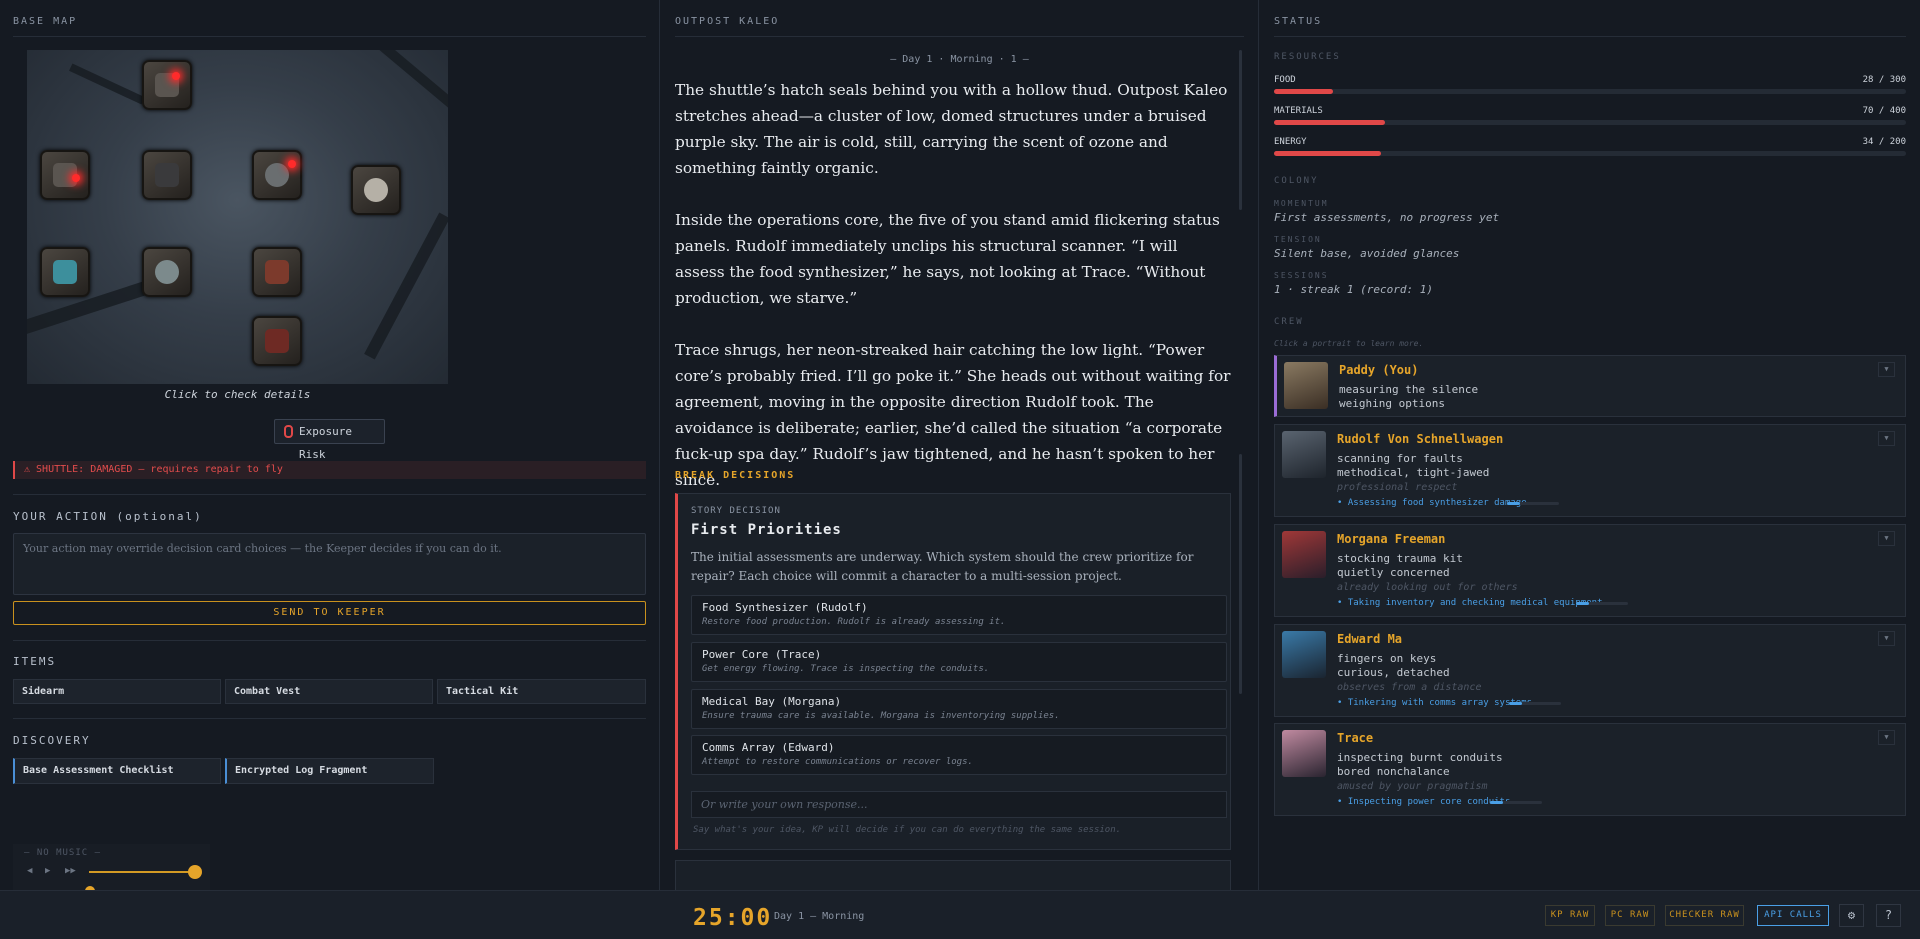  I want to click on crew-task: • Tinkering with comms array systems, so click(1435, 703).